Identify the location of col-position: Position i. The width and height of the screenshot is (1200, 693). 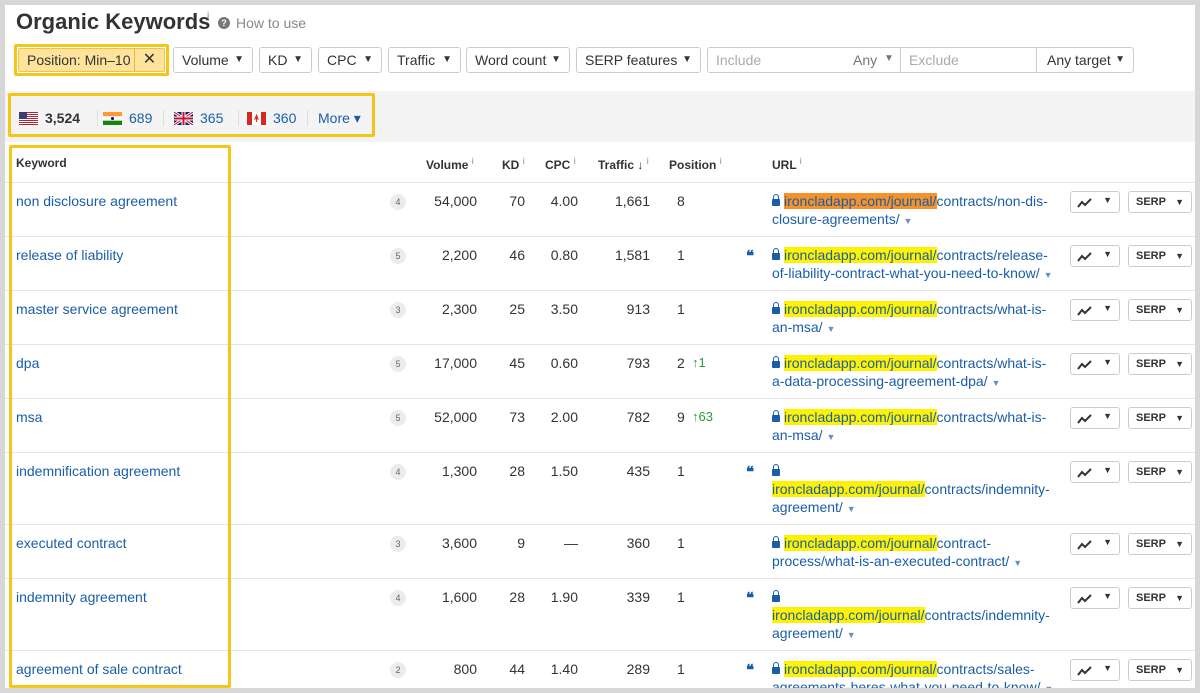
(695, 164).